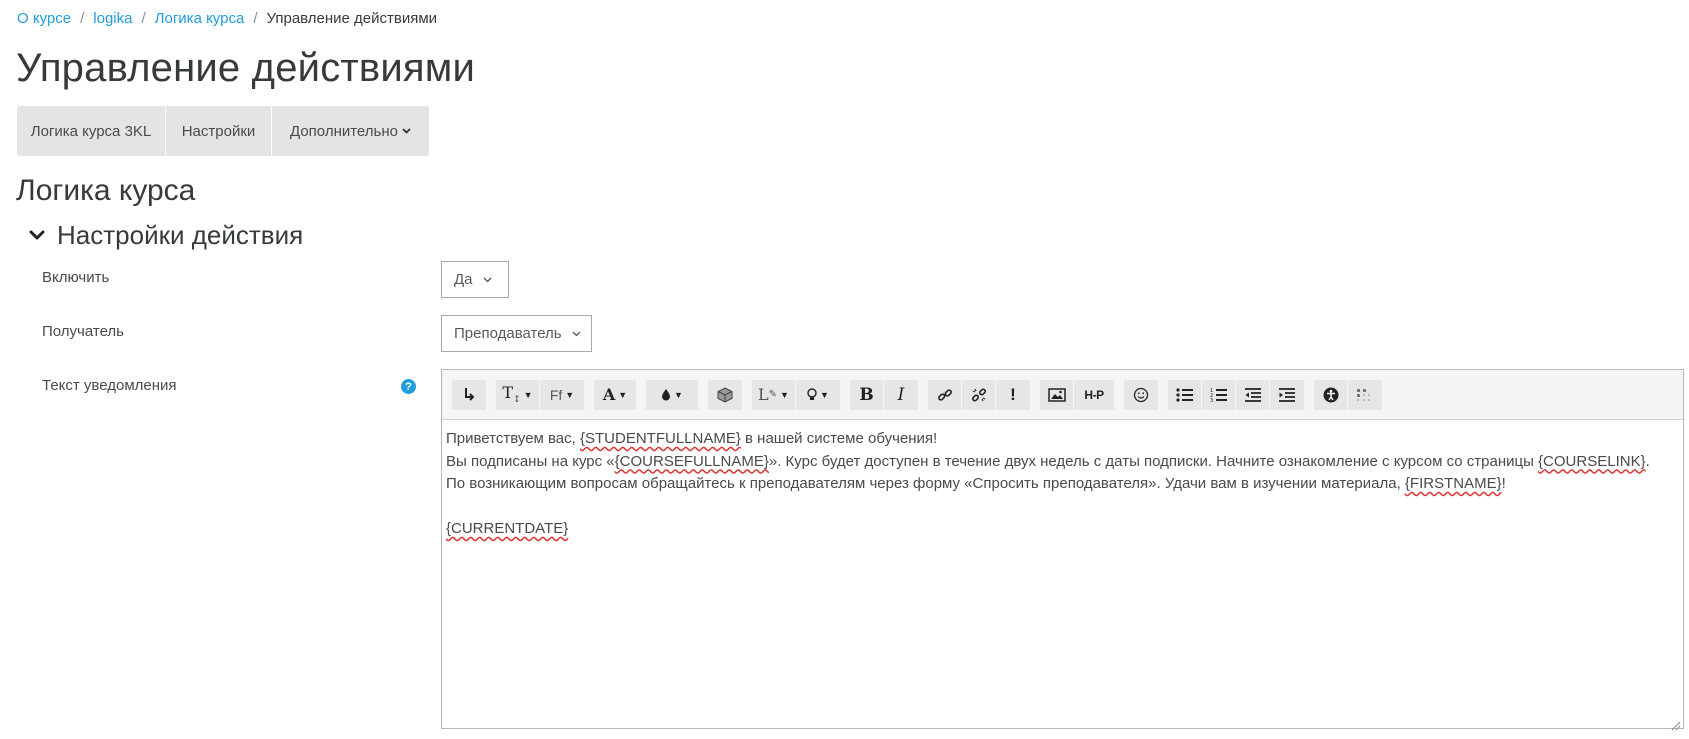 This screenshot has width=1689, height=739. Describe the element at coordinates (463, 279) in the screenshot. I see `enable-select-value: Да` at that location.